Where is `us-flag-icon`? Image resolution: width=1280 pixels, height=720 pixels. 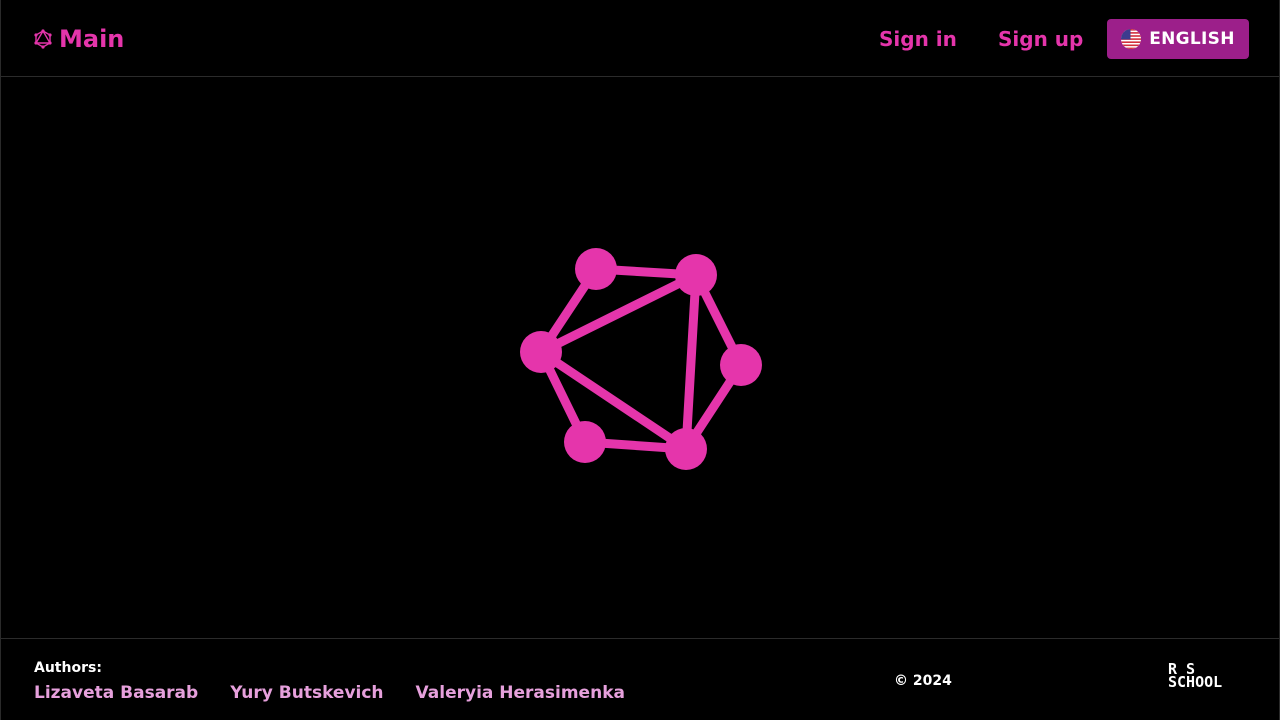 us-flag-icon is located at coordinates (1131, 39).